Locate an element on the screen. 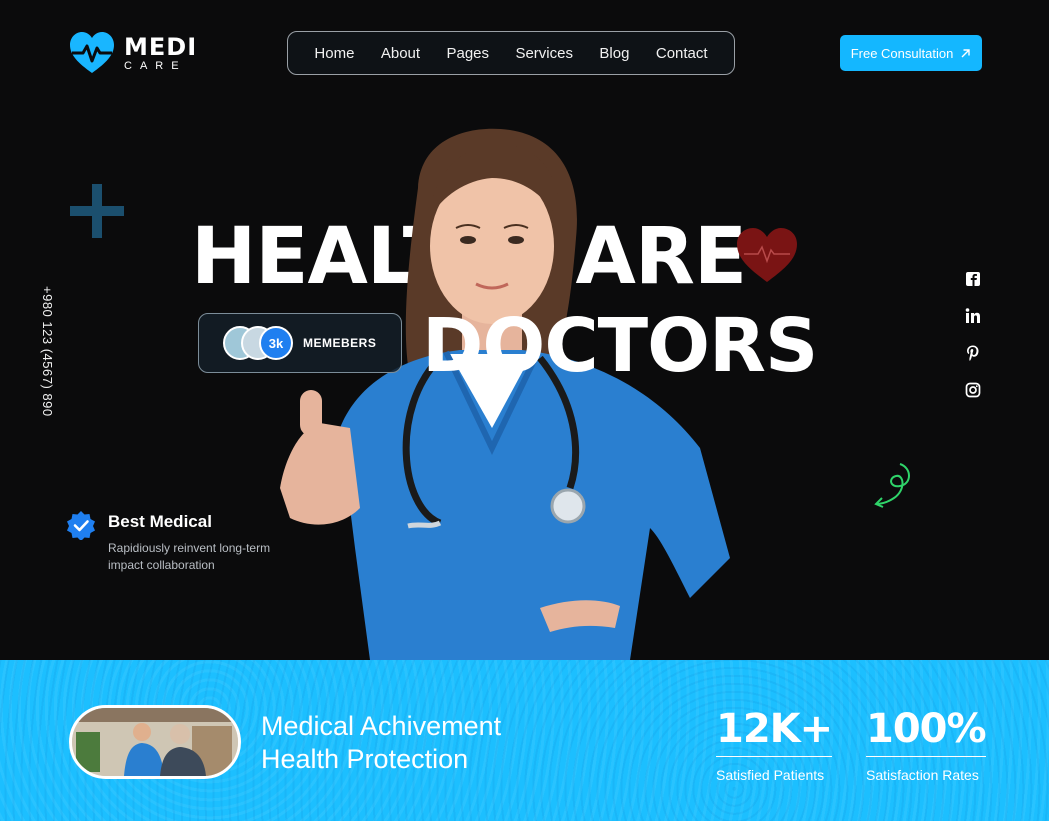 Image resolution: width=1049 pixels, height=821 pixels. feature-title: Best Medical is located at coordinates (160, 521).